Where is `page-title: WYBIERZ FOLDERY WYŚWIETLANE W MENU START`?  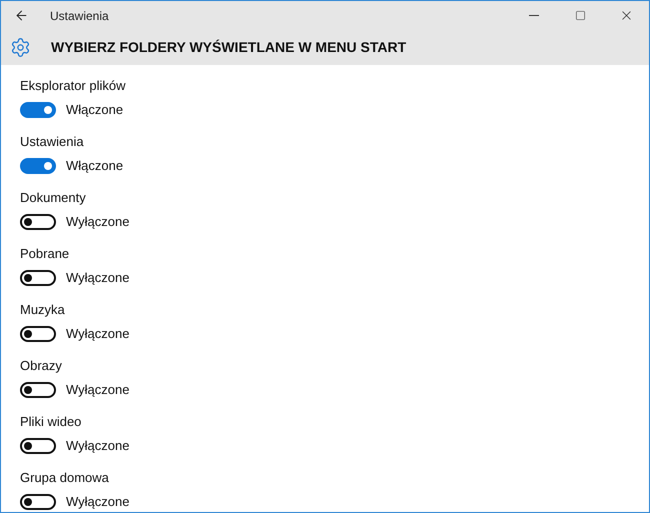
page-title: WYBIERZ FOLDERY WYŚWIETLANE W MENU START is located at coordinates (228, 47).